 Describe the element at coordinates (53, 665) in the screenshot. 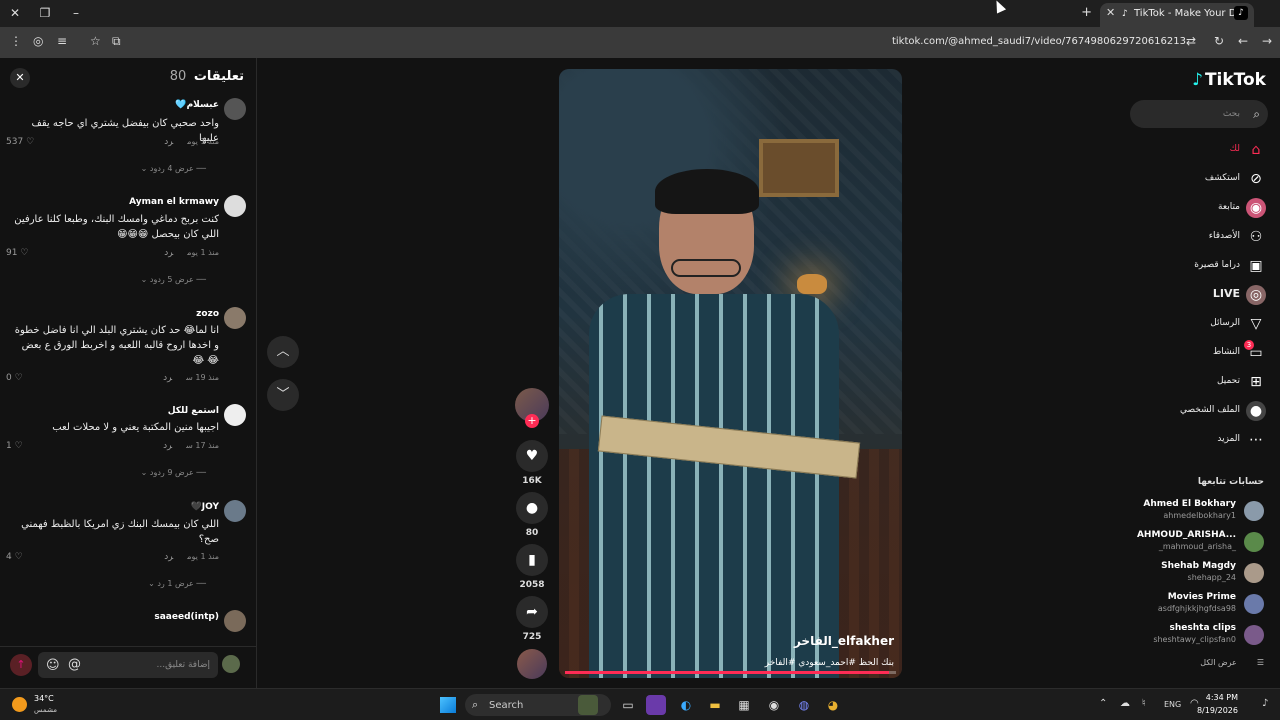

I see `emoji-icon: ☺` at that location.